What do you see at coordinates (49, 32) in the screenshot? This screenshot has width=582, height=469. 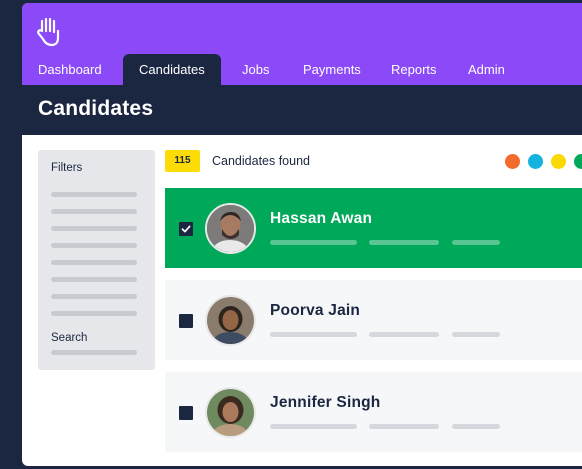 I see `hand-logo-icon` at bounding box center [49, 32].